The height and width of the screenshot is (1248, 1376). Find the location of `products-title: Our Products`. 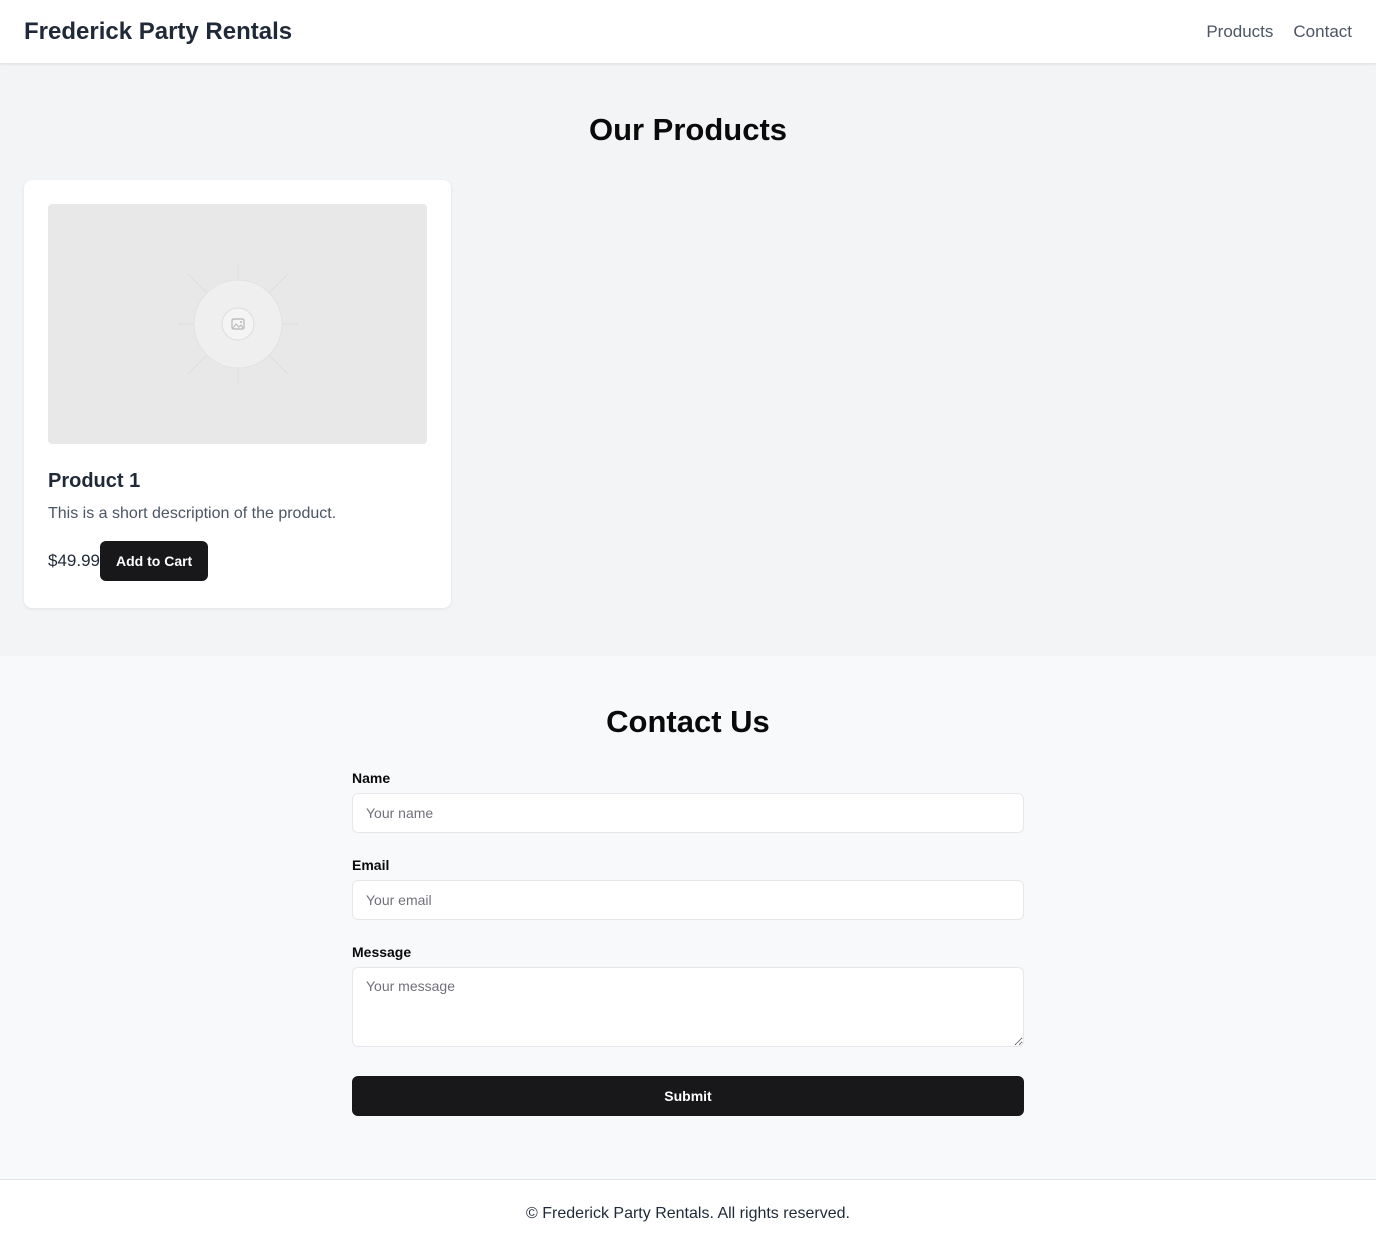

products-title: Our Products is located at coordinates (688, 129).